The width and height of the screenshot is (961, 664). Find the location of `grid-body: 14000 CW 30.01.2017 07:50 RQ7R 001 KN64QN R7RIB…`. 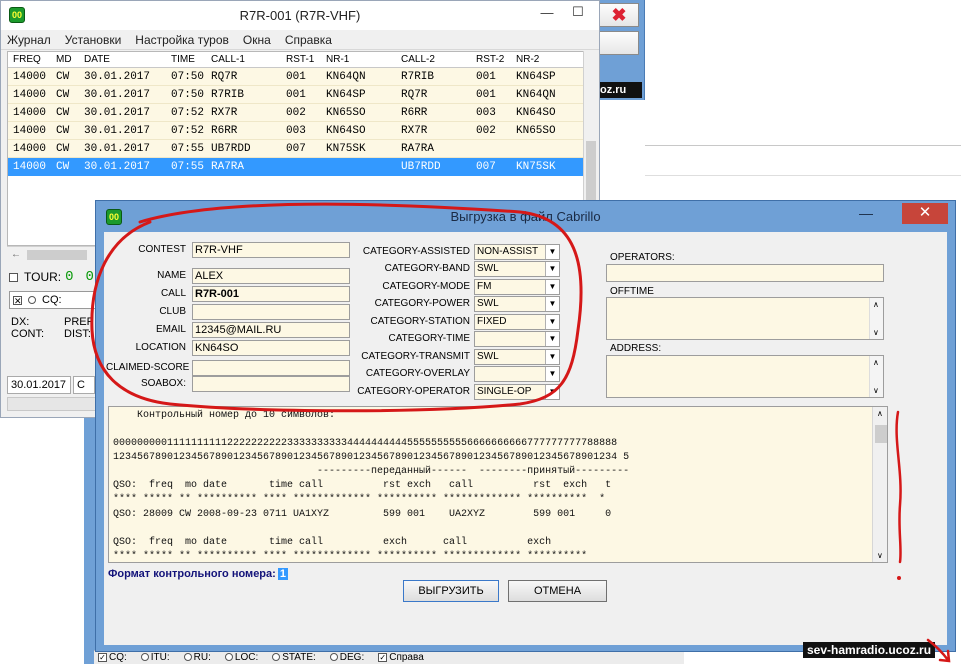

grid-body: 14000 CW 30.01.2017 07:50 RQ7R 001 KN64QN R7RIB… is located at coordinates (300, 122).